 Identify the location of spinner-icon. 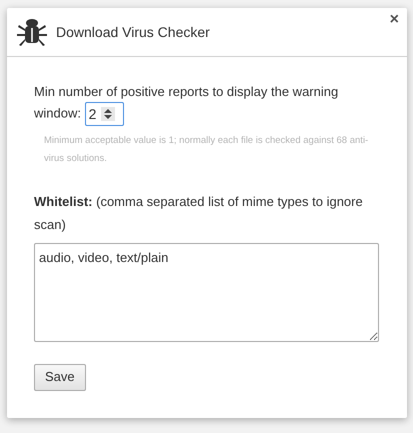
(108, 114).